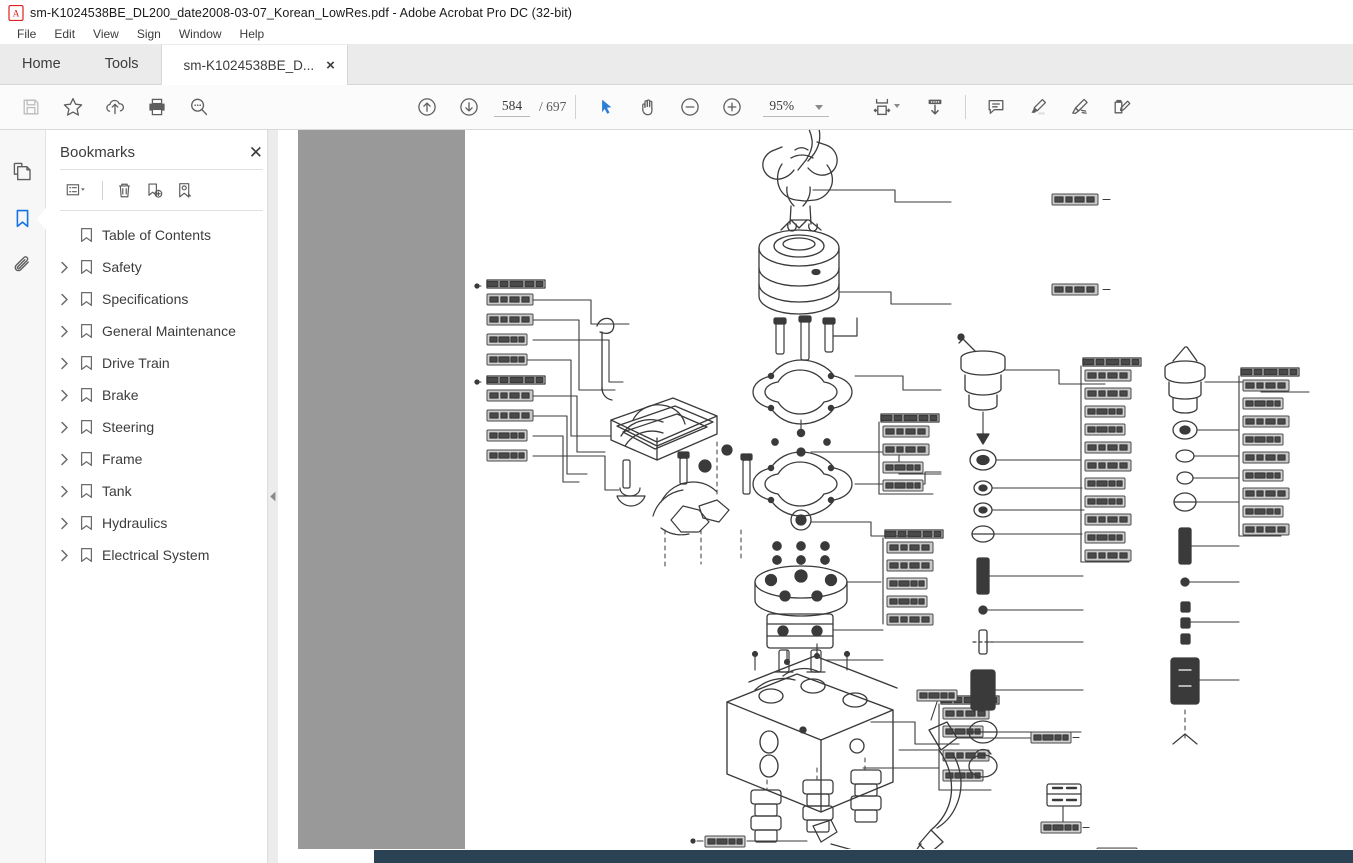  Describe the element at coordinates (73, 107) in the screenshot. I see `add-to-favorites-icon` at that location.